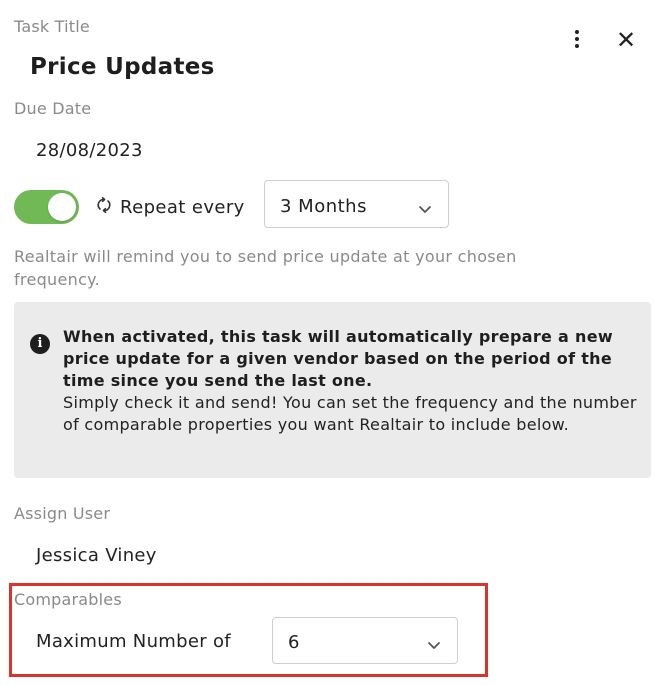 Image resolution: width=660 pixels, height=685 pixels. Describe the element at coordinates (182, 207) in the screenshot. I see `repeat-every-label: Repeat every` at that location.